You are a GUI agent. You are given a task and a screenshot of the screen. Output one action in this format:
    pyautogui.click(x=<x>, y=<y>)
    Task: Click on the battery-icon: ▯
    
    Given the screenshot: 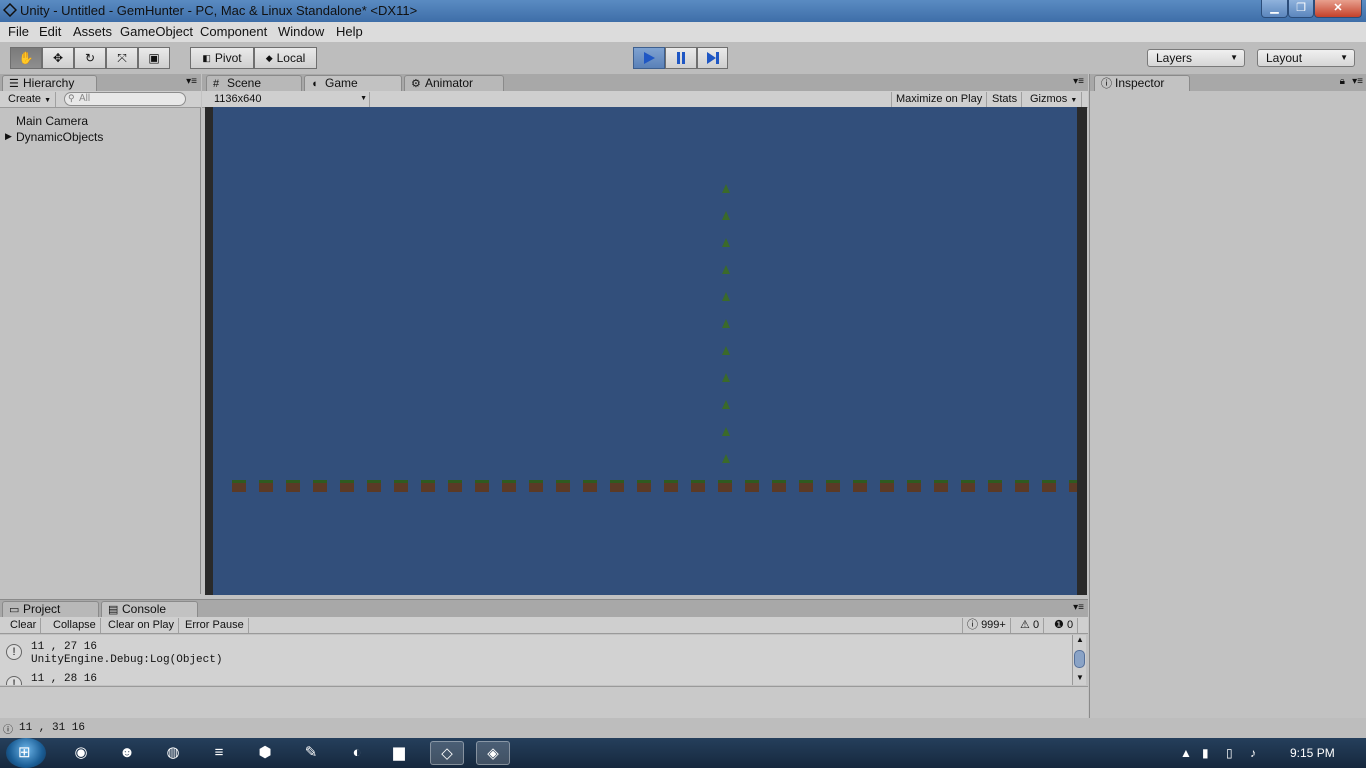 What is the action you would take?
    pyautogui.click(x=1229, y=753)
    